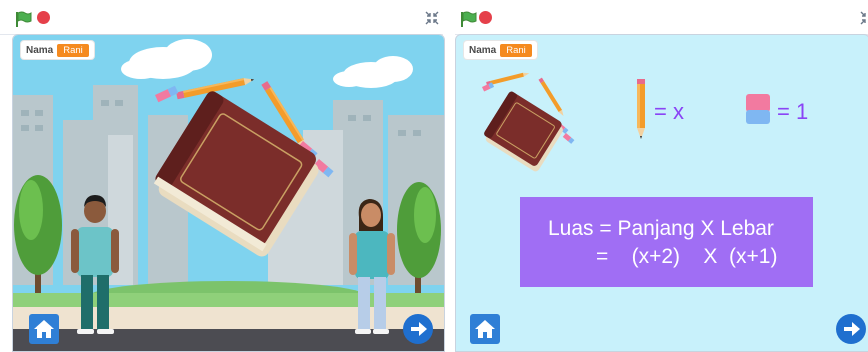  Describe the element at coordinates (687, 256) in the screenshot. I see `formula-line-2: = (x+2) X (x+1)` at that location.